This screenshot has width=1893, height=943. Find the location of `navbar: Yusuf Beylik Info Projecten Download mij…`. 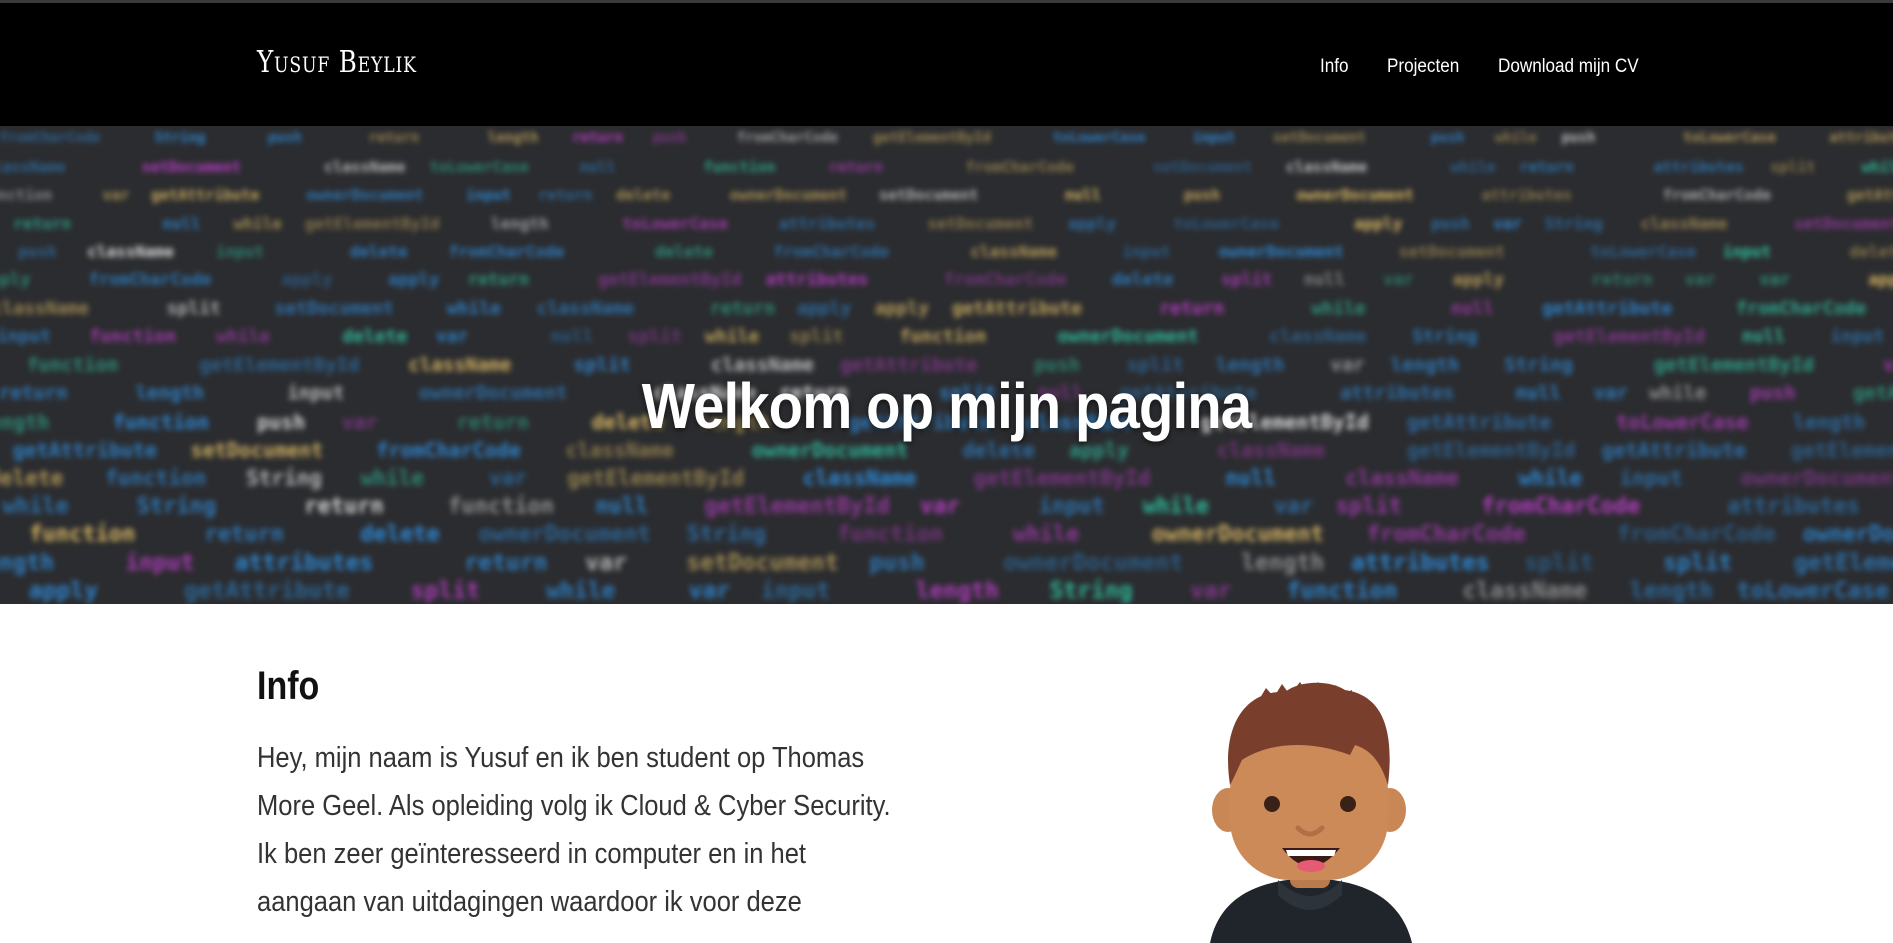

navbar: Yusuf Beylik Info Projecten Download mij… is located at coordinates (946, 64).